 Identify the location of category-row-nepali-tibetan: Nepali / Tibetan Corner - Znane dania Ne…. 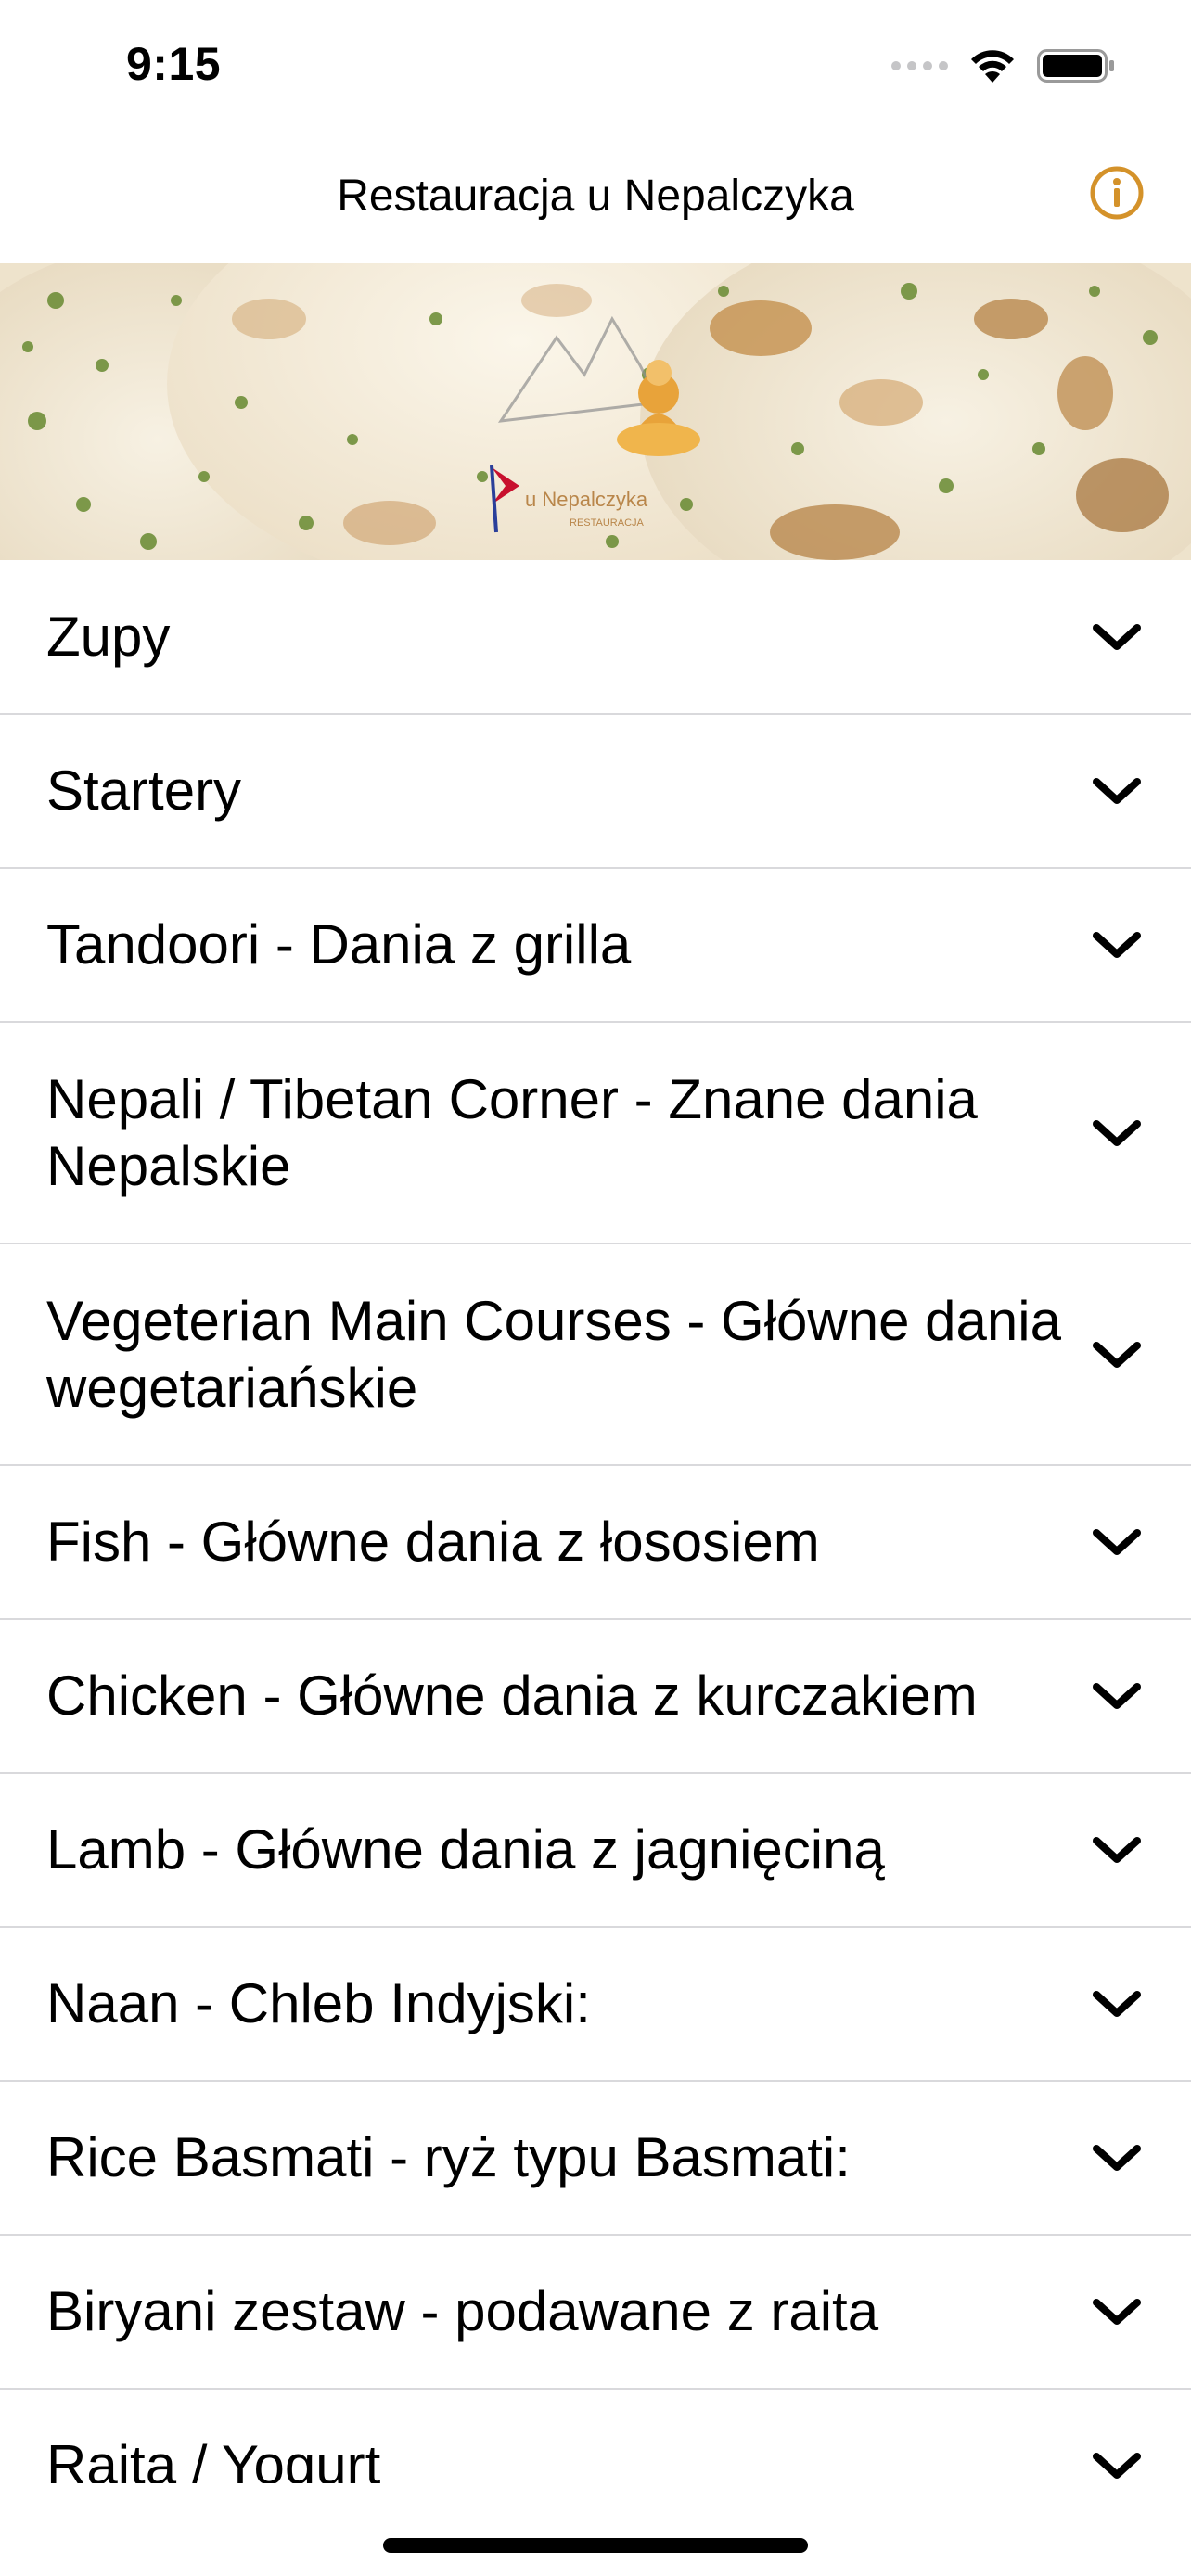
(595, 1133).